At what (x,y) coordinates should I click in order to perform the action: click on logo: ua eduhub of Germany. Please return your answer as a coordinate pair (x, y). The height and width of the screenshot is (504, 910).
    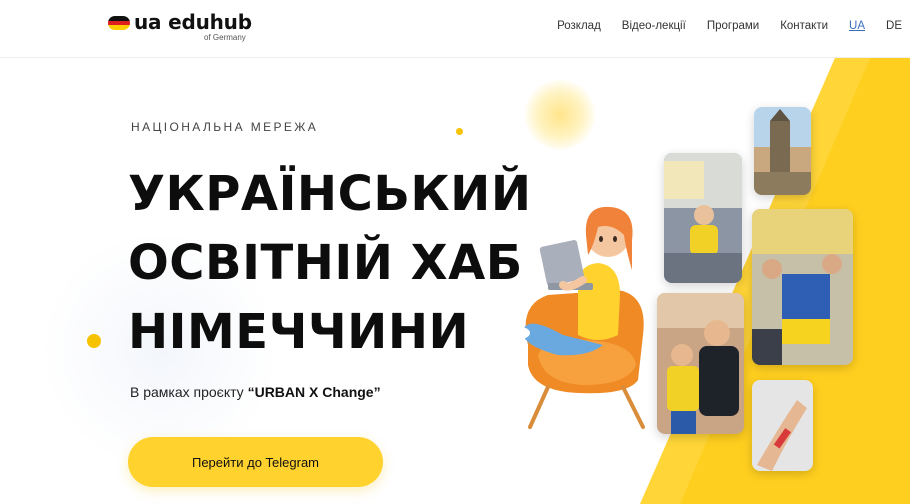
    Looking at the image, I should click on (183, 28).